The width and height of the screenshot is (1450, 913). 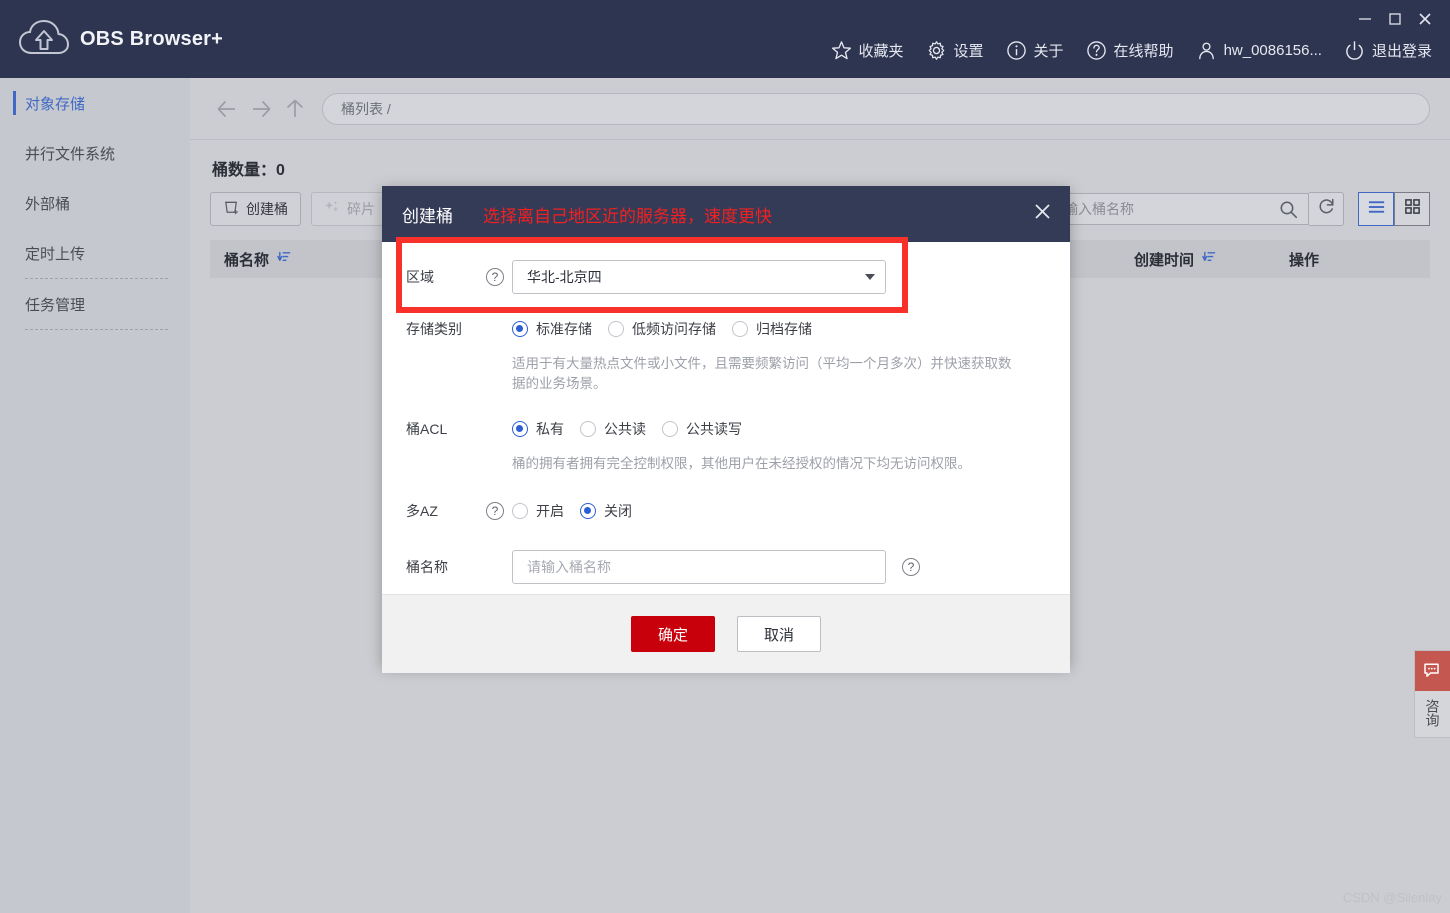 I want to click on cancel-button: 取消, so click(x=779, y=634).